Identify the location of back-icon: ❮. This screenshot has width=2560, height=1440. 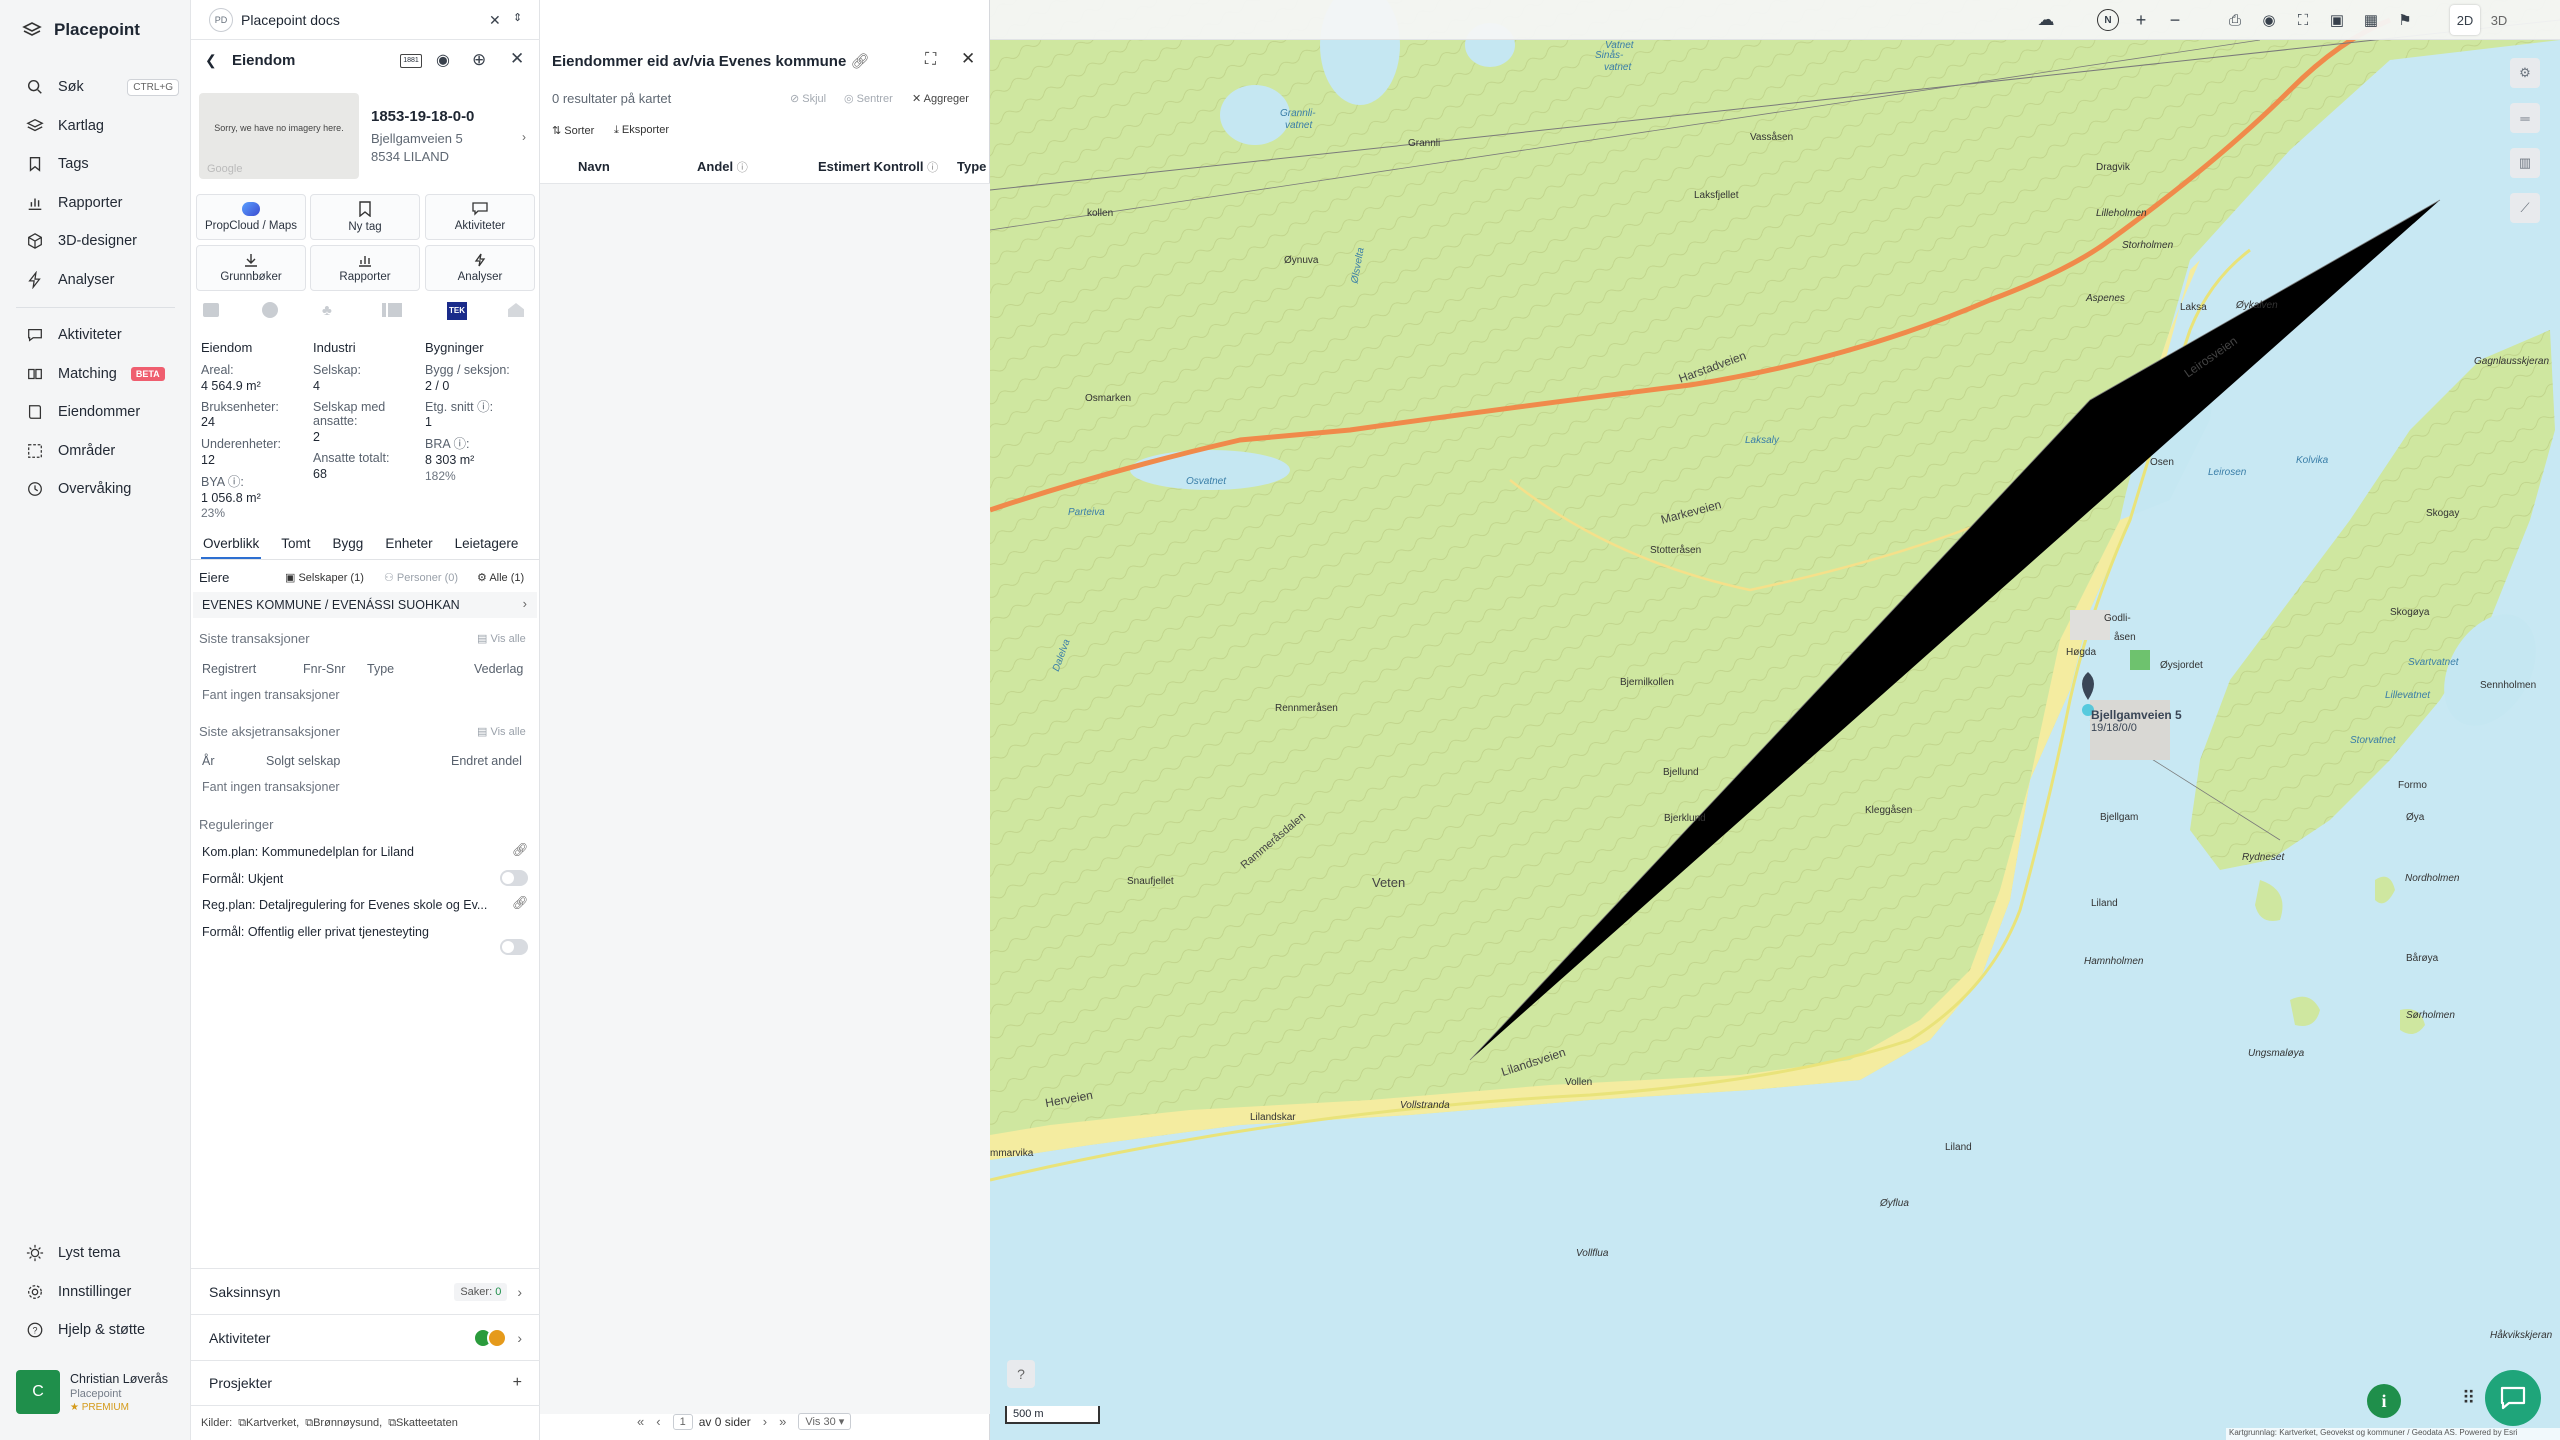
(211, 60).